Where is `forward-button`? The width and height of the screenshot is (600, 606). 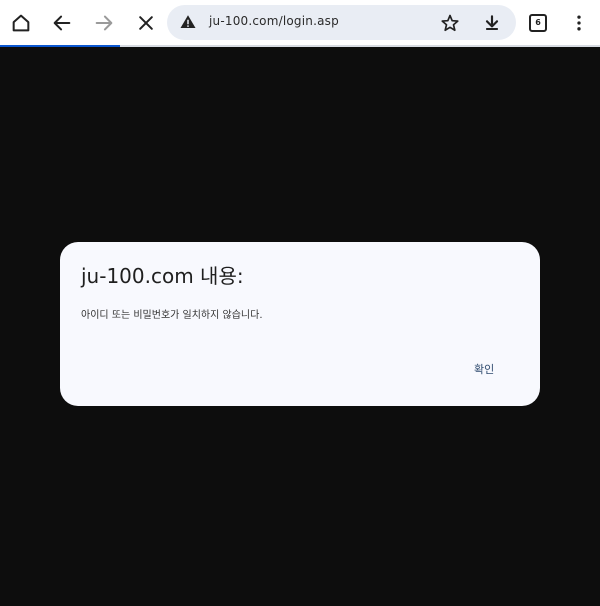 forward-button is located at coordinates (104, 23).